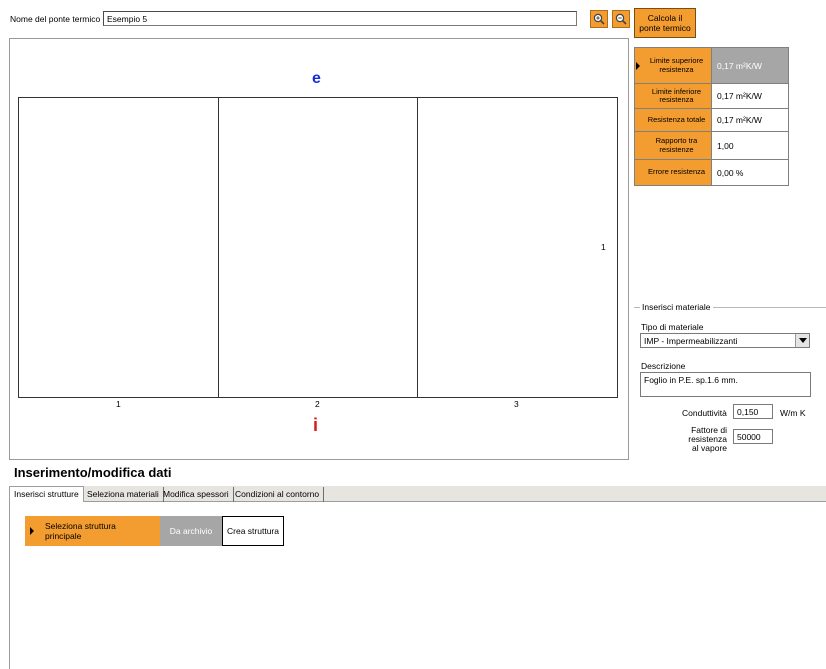  What do you see at coordinates (603, 247) in the screenshot?
I see `row-number: 1` at bounding box center [603, 247].